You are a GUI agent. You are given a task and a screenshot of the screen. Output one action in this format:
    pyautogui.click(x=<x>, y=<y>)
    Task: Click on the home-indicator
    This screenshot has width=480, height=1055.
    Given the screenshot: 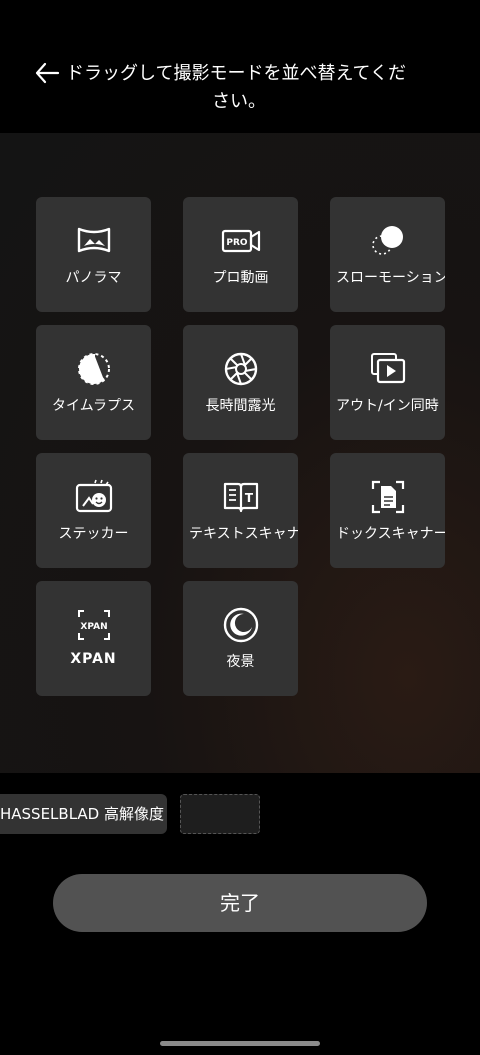 What is the action you would take?
    pyautogui.click(x=240, y=1043)
    